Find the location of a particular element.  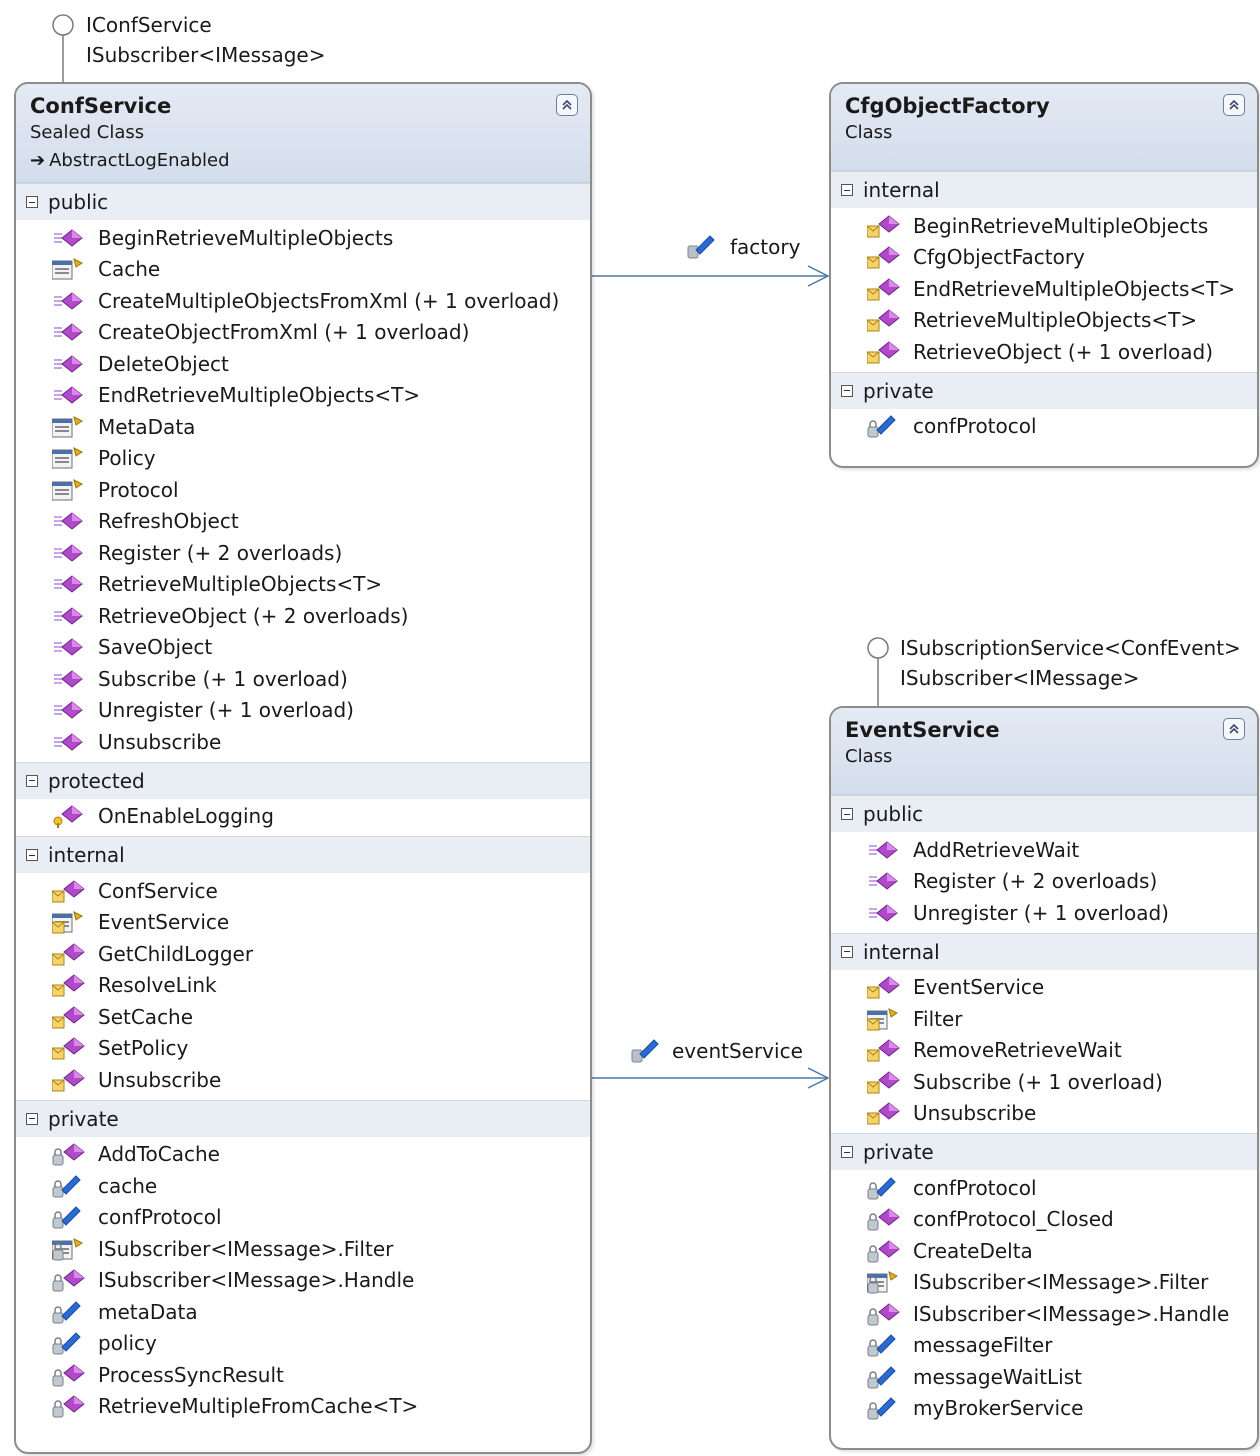

member-row: MetaData is located at coordinates (303, 427).